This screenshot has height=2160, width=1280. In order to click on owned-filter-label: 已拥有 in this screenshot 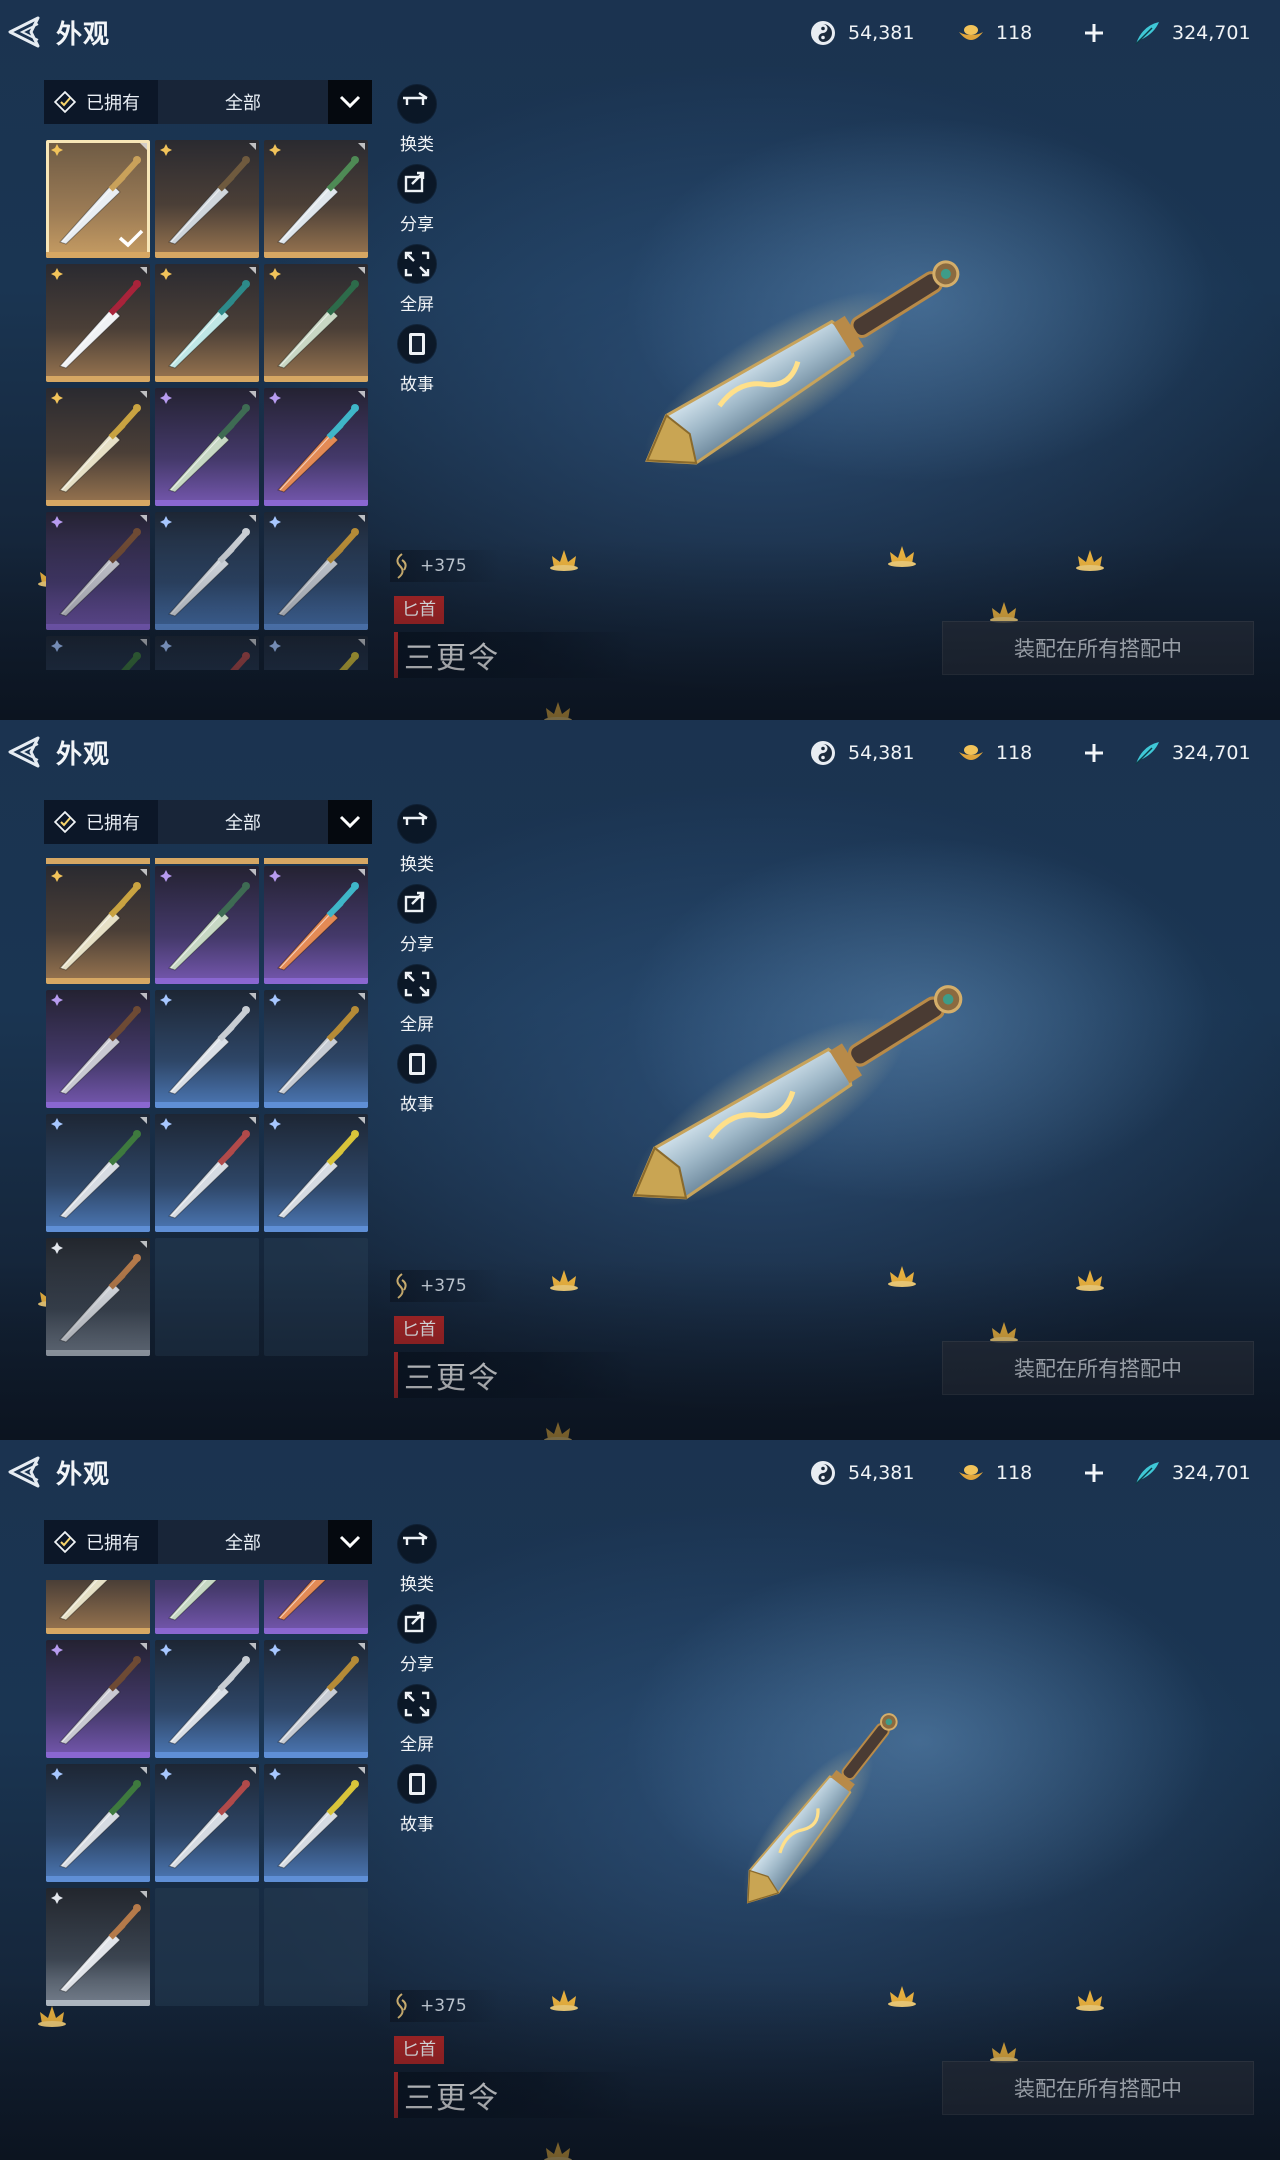, I will do `click(113, 103)`.